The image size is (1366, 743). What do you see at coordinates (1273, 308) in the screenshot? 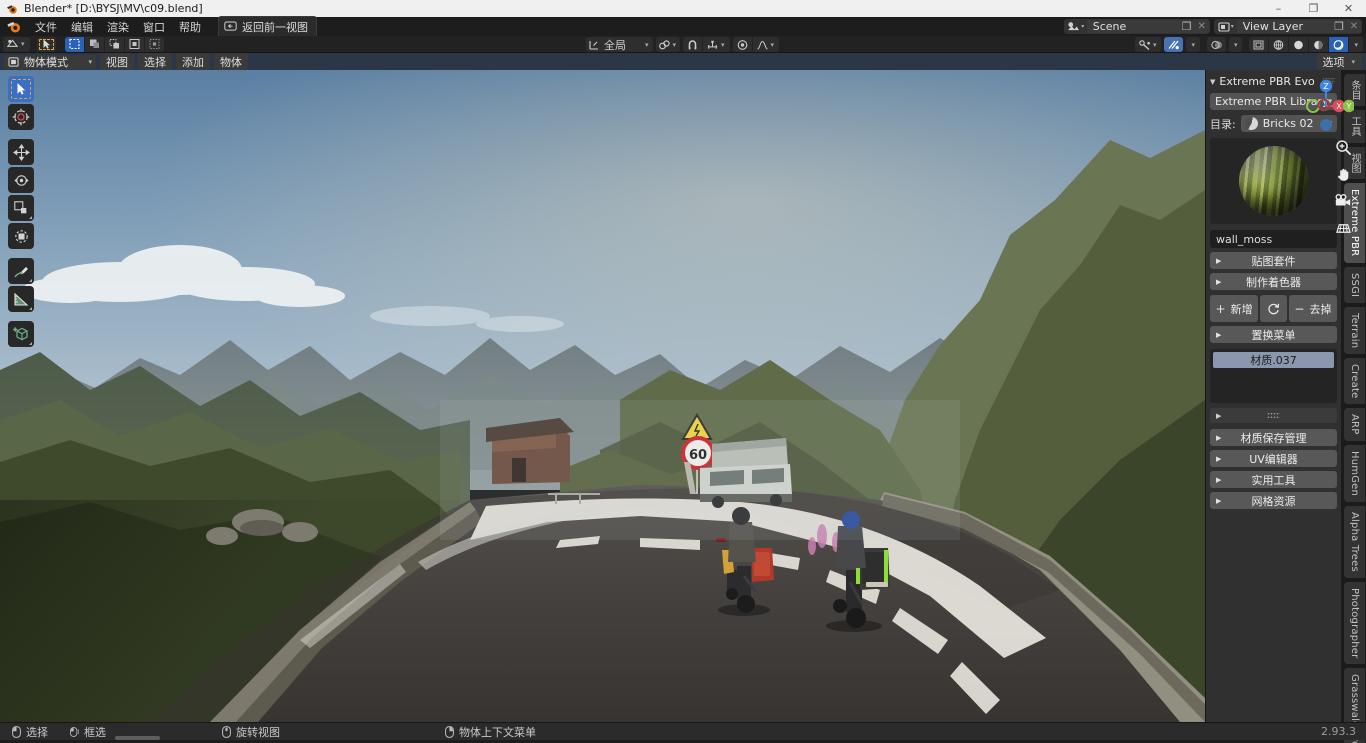
I see `refresh-slot-button` at bounding box center [1273, 308].